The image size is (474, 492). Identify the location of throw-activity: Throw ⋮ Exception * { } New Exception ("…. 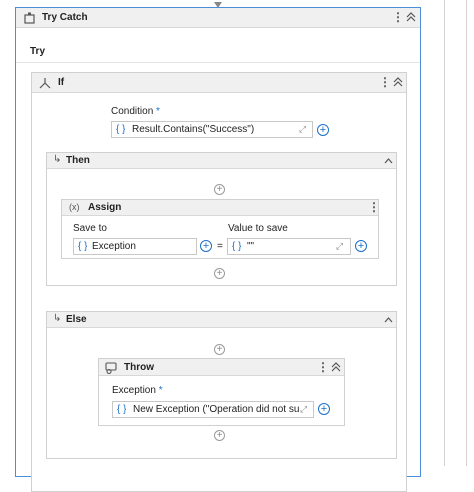
(221, 392).